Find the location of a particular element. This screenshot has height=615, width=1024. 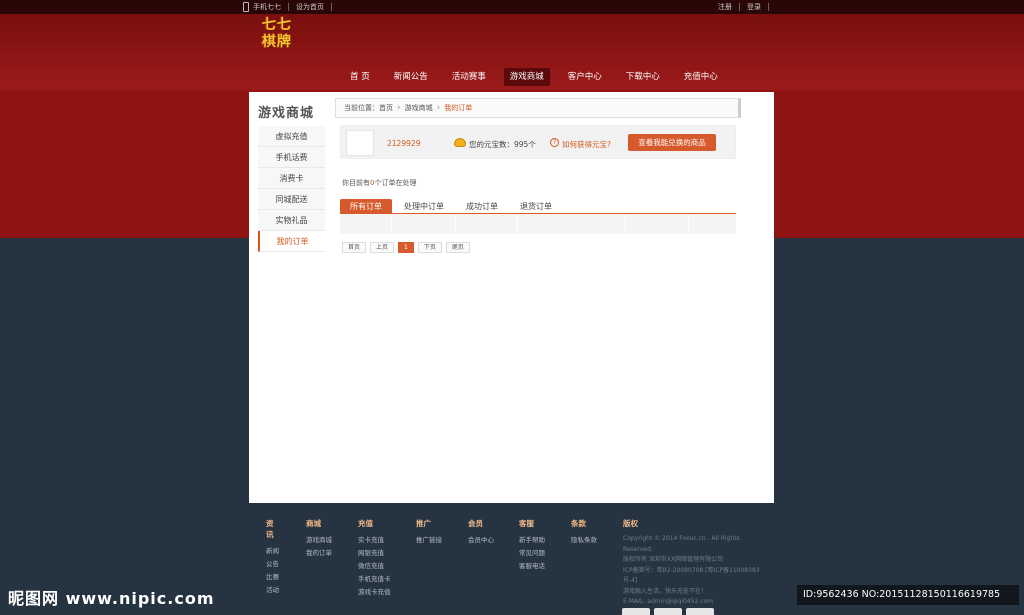

footer-heading: 推广 is located at coordinates (423, 523).